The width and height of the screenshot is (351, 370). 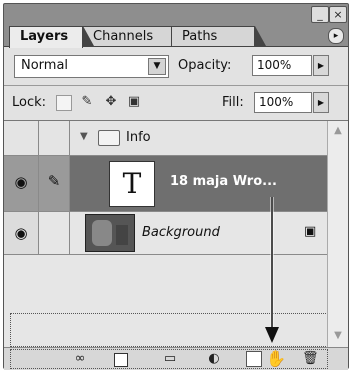 I want to click on lock-icon: ▣, so click(x=310, y=231).